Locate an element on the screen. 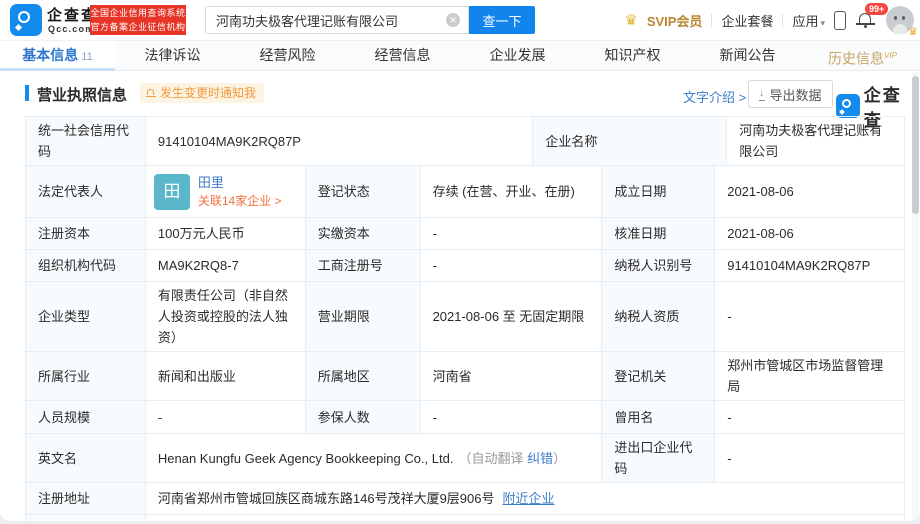  tab-label: 知识产权 is located at coordinates (632, 55).